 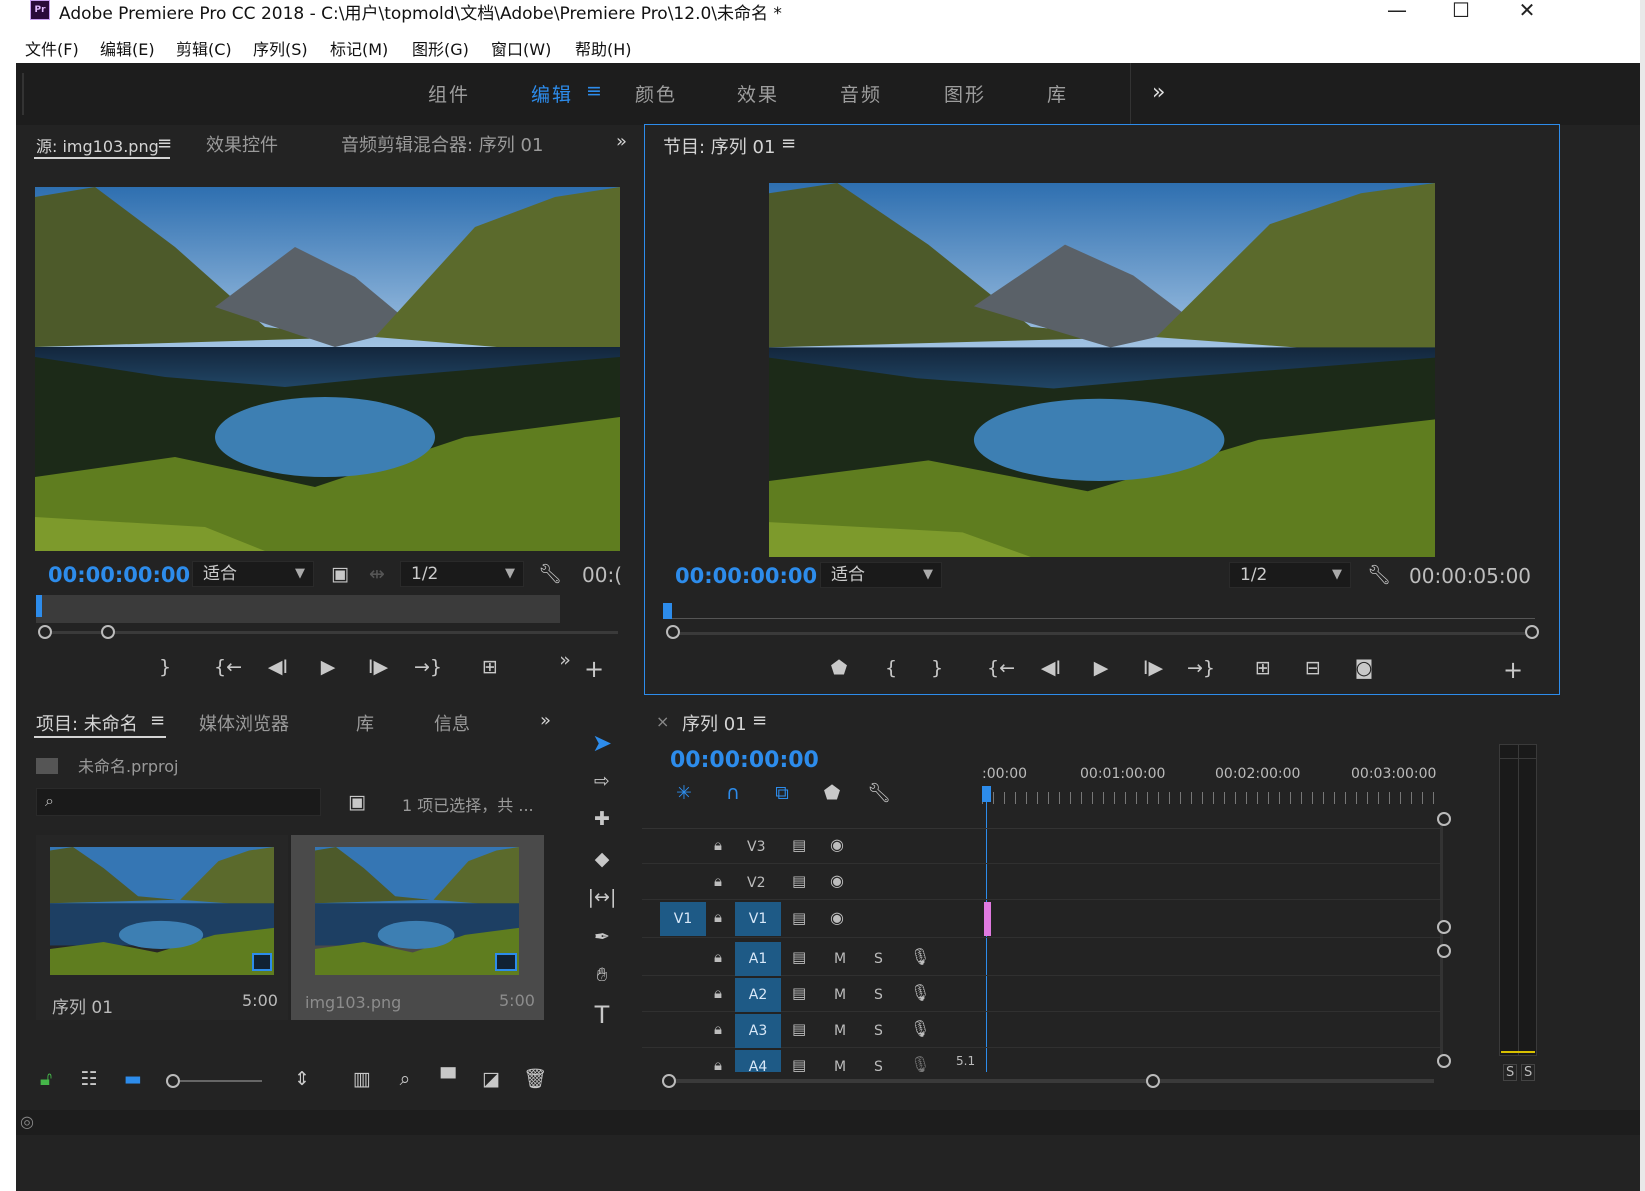 What do you see at coordinates (1001, 668) in the screenshot?
I see `go-to-in-icon: {←` at bounding box center [1001, 668].